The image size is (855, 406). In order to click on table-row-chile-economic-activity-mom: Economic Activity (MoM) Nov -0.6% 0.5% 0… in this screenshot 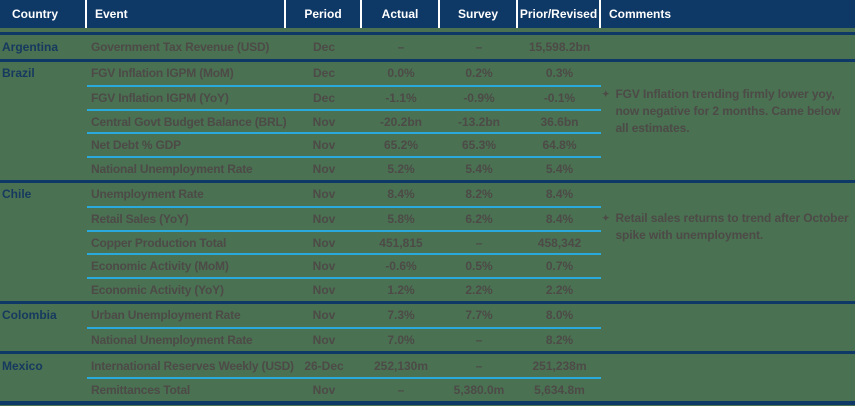, I will do `click(427, 265)`.